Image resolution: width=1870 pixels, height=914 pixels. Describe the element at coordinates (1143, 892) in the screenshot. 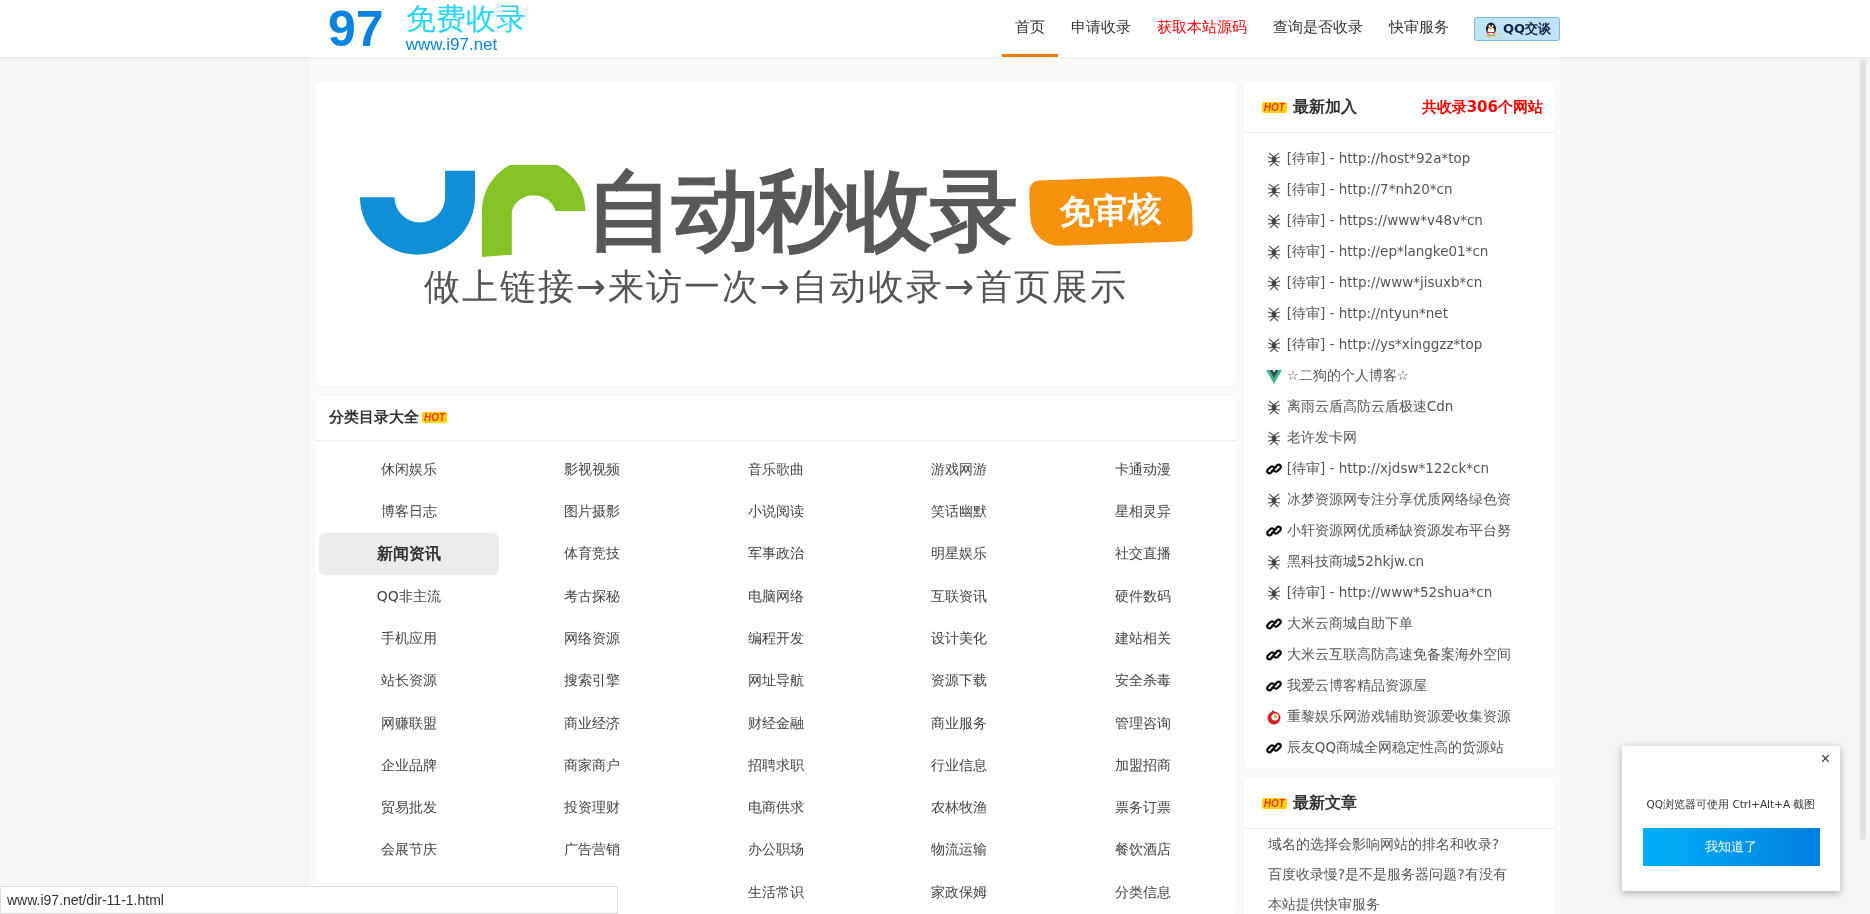

I see `category-link: 分类信息` at that location.